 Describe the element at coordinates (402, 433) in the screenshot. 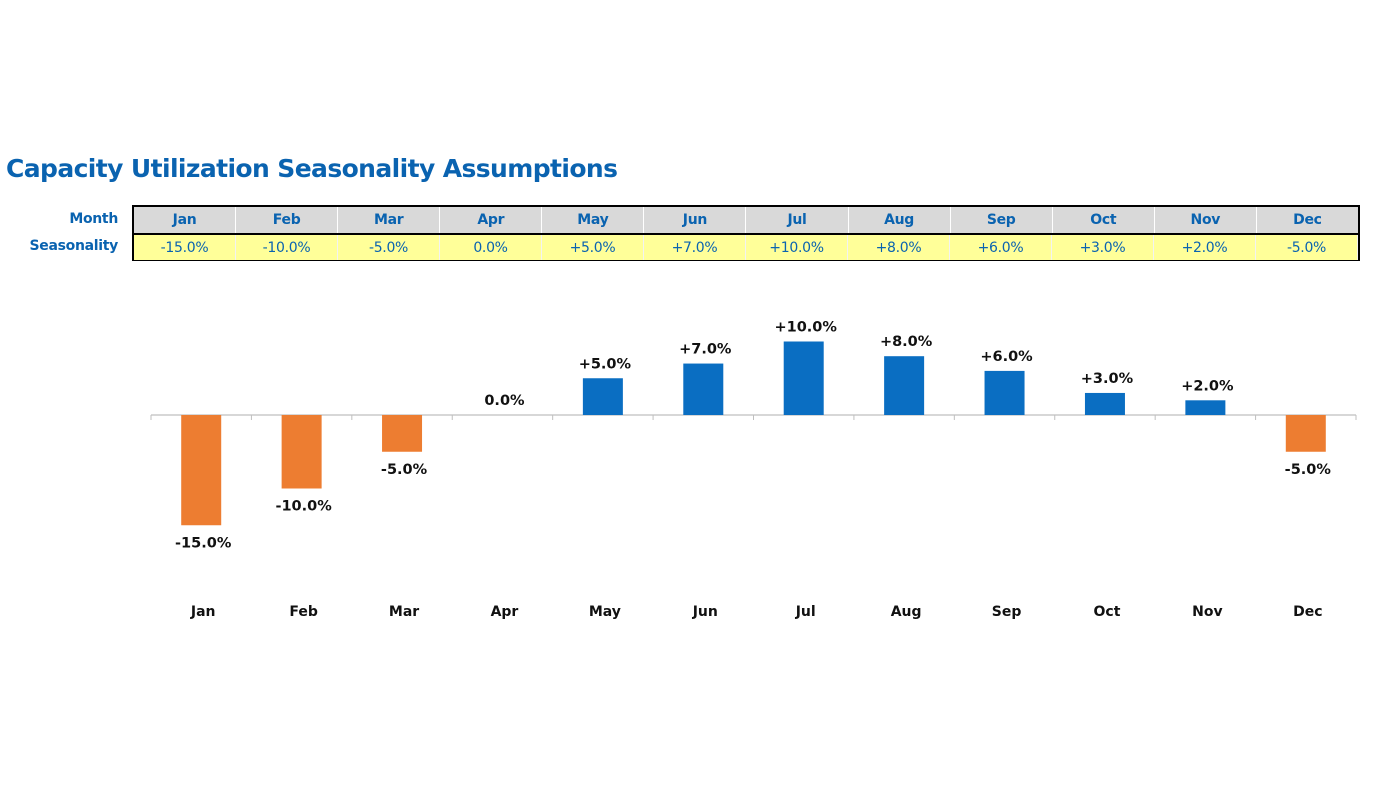

I see `bar-mar` at that location.